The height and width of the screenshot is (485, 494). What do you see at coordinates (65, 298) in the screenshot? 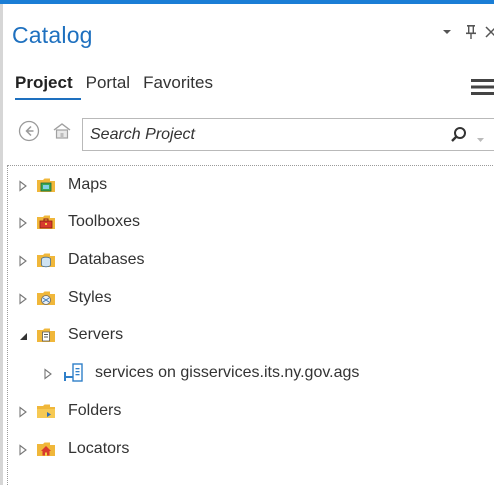
I see `tree-item-styles: Styles` at bounding box center [65, 298].